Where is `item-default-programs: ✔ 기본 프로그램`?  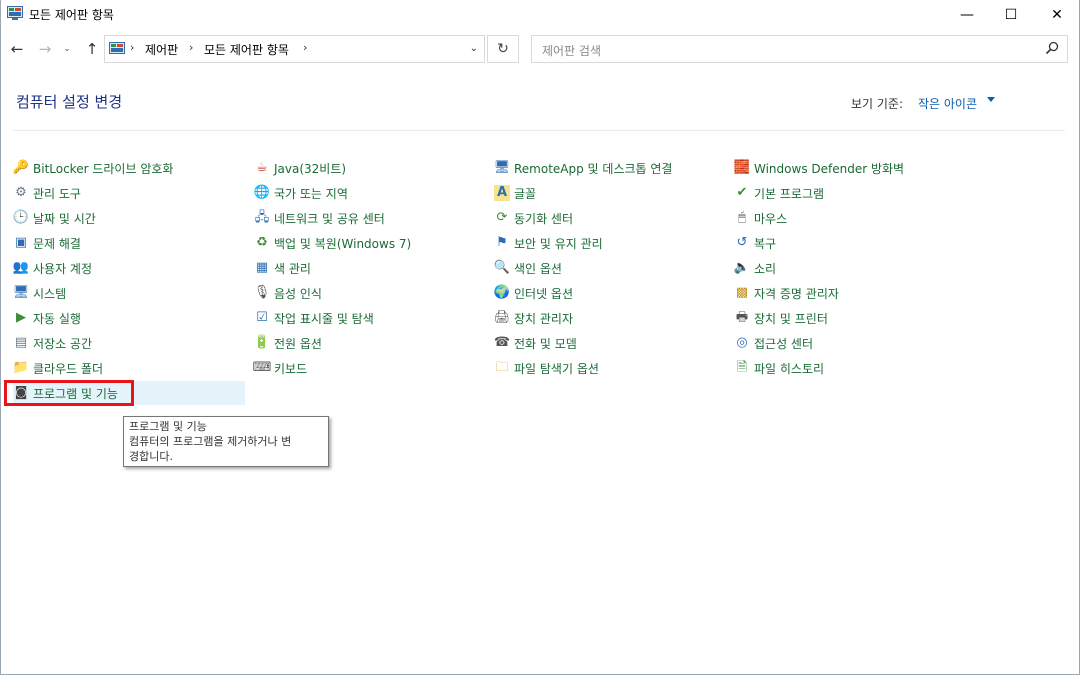
item-default-programs: ✔ 기본 프로그램 is located at coordinates (851, 193).